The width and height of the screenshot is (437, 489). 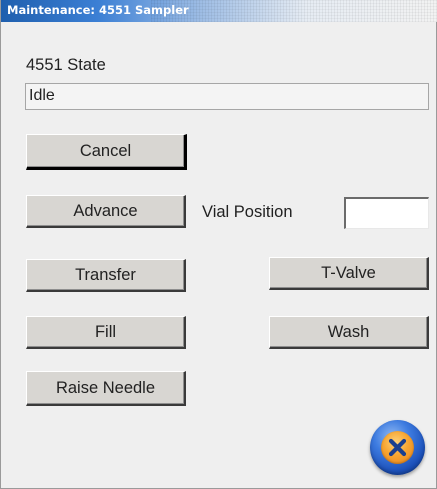 What do you see at coordinates (106, 388) in the screenshot?
I see `raise-needle-button: Raise Needle` at bounding box center [106, 388].